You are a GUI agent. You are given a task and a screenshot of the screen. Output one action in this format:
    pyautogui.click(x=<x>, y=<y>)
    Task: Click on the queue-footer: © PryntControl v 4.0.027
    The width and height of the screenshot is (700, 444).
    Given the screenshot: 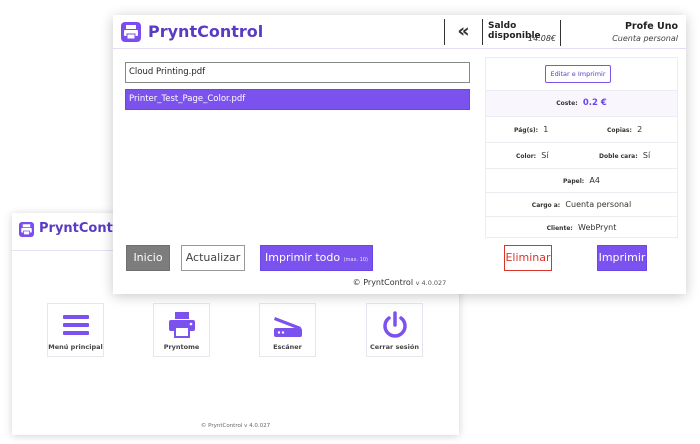 What is the action you would take?
    pyautogui.click(x=399, y=282)
    